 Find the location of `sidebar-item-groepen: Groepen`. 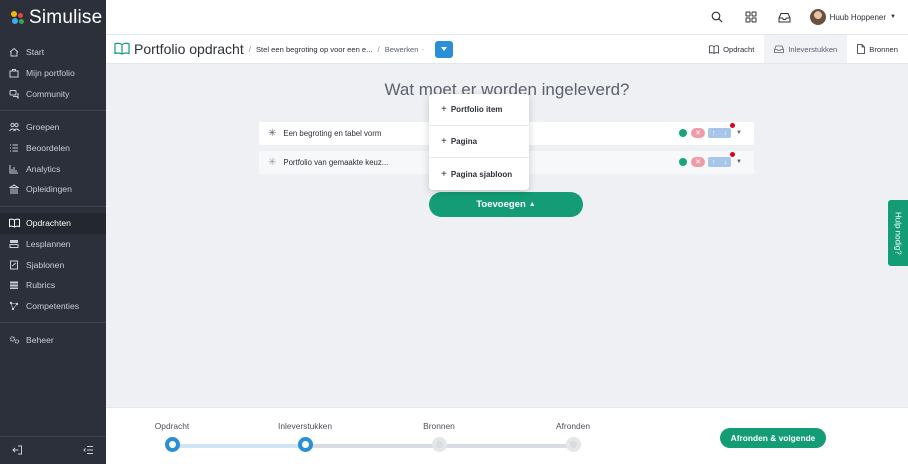

sidebar-item-groepen: Groepen is located at coordinates (53, 127).